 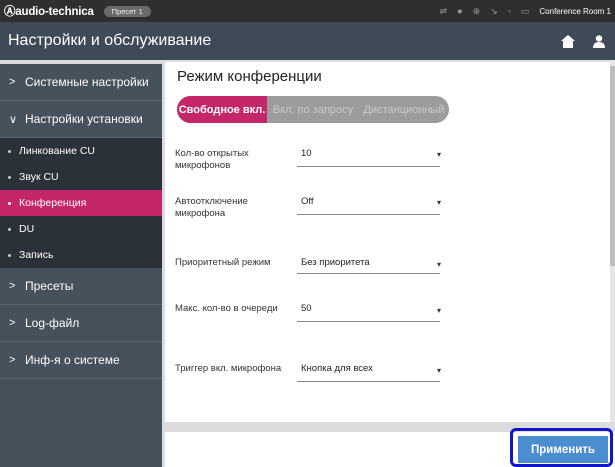 I want to click on sidebar-subitem-conference: Конференция, so click(x=81, y=203).